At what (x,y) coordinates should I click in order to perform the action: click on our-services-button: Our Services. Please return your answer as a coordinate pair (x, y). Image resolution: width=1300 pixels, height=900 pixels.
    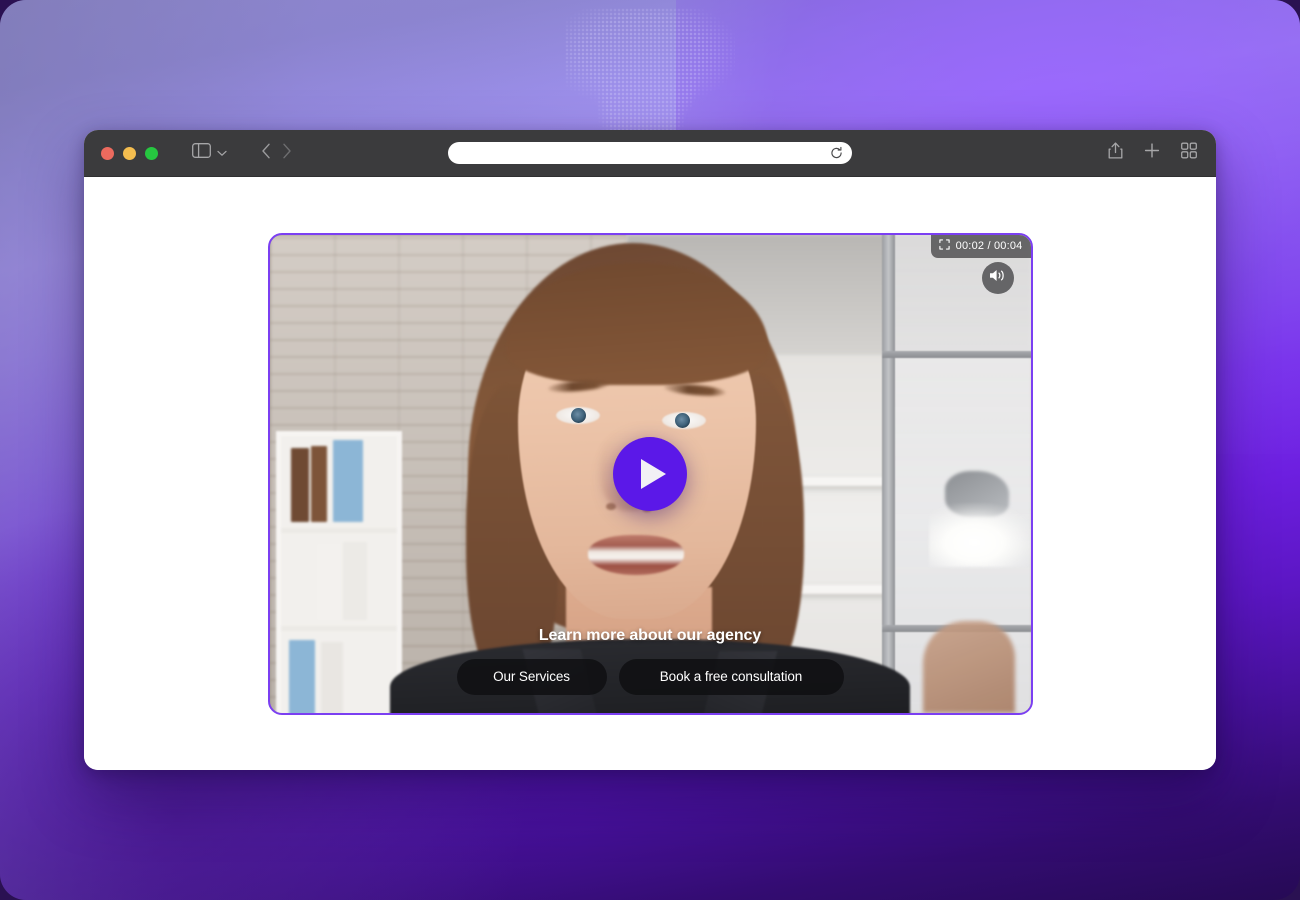
    Looking at the image, I should click on (531, 676).